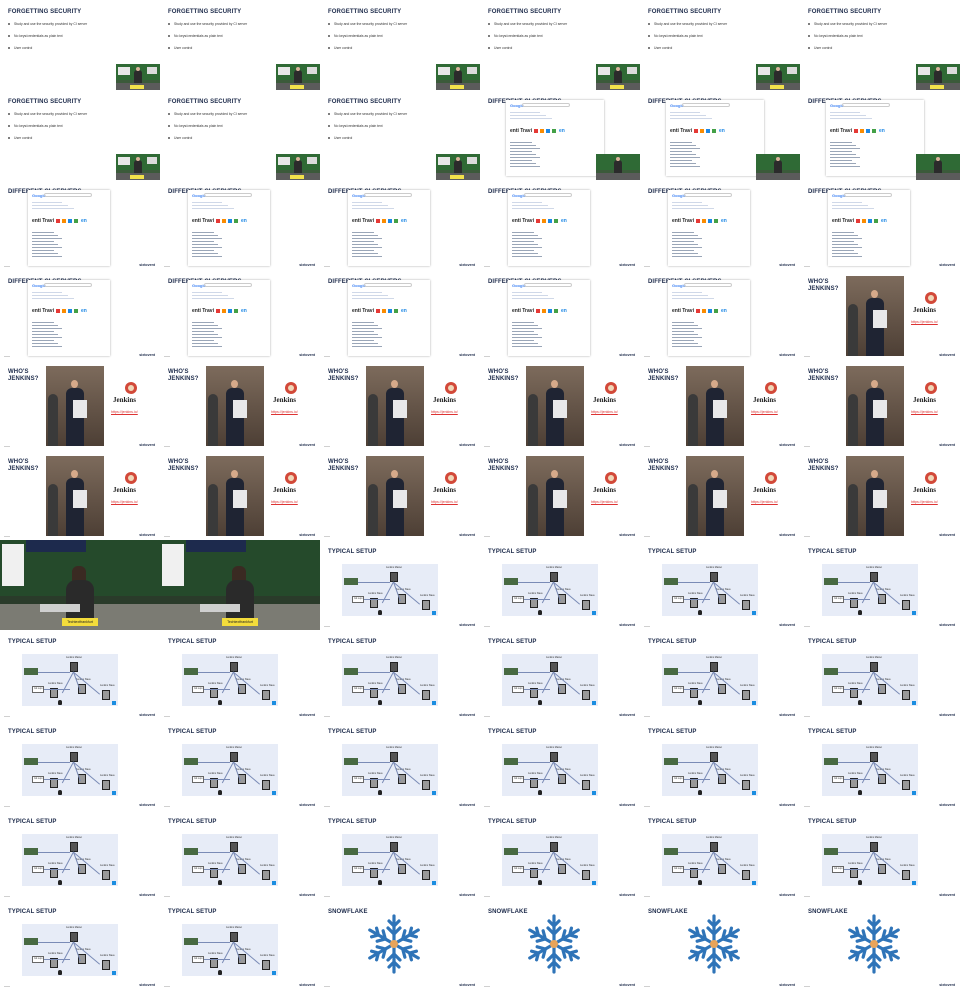 This screenshot has width=960, height=990. I want to click on ci-logos-row: enti Travi en, so click(219, 311).